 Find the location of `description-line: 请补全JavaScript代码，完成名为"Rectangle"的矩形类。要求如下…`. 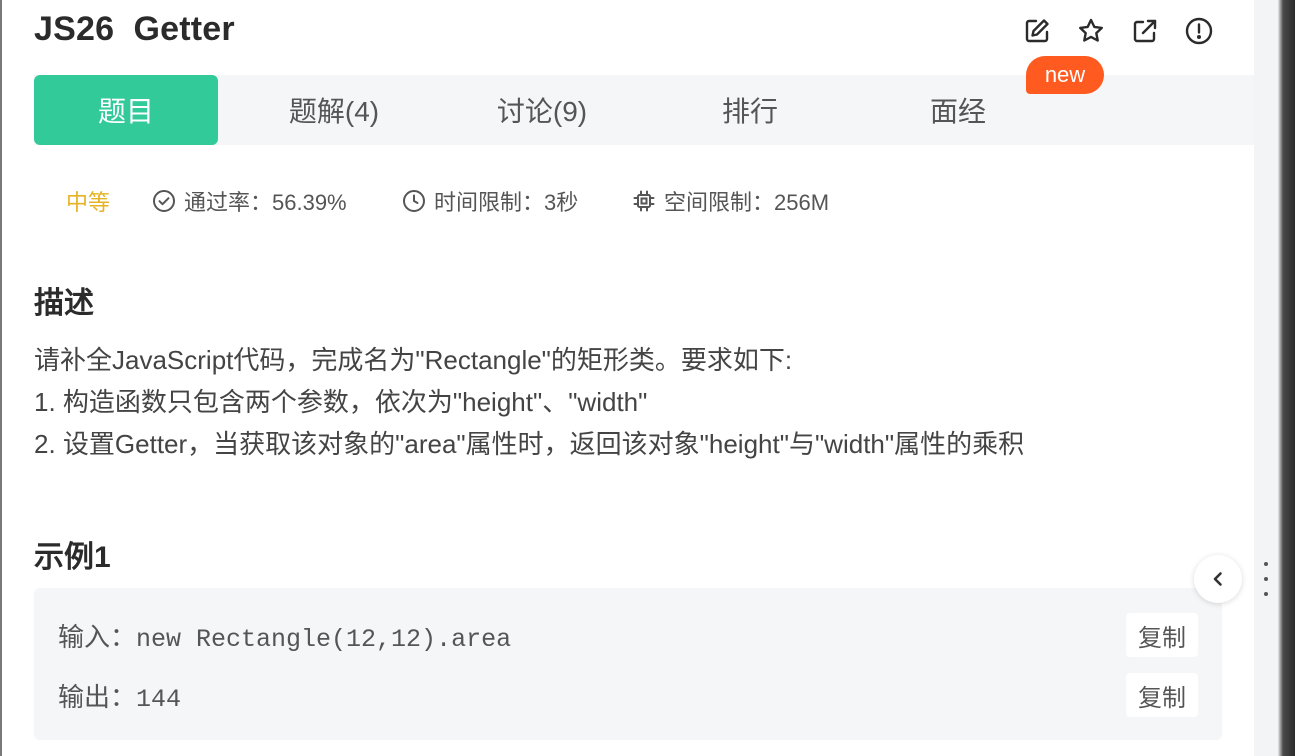

description-line: 请补全JavaScript代码，完成名为"Rectangle"的矩形类。要求如下… is located at coordinates (413, 360).